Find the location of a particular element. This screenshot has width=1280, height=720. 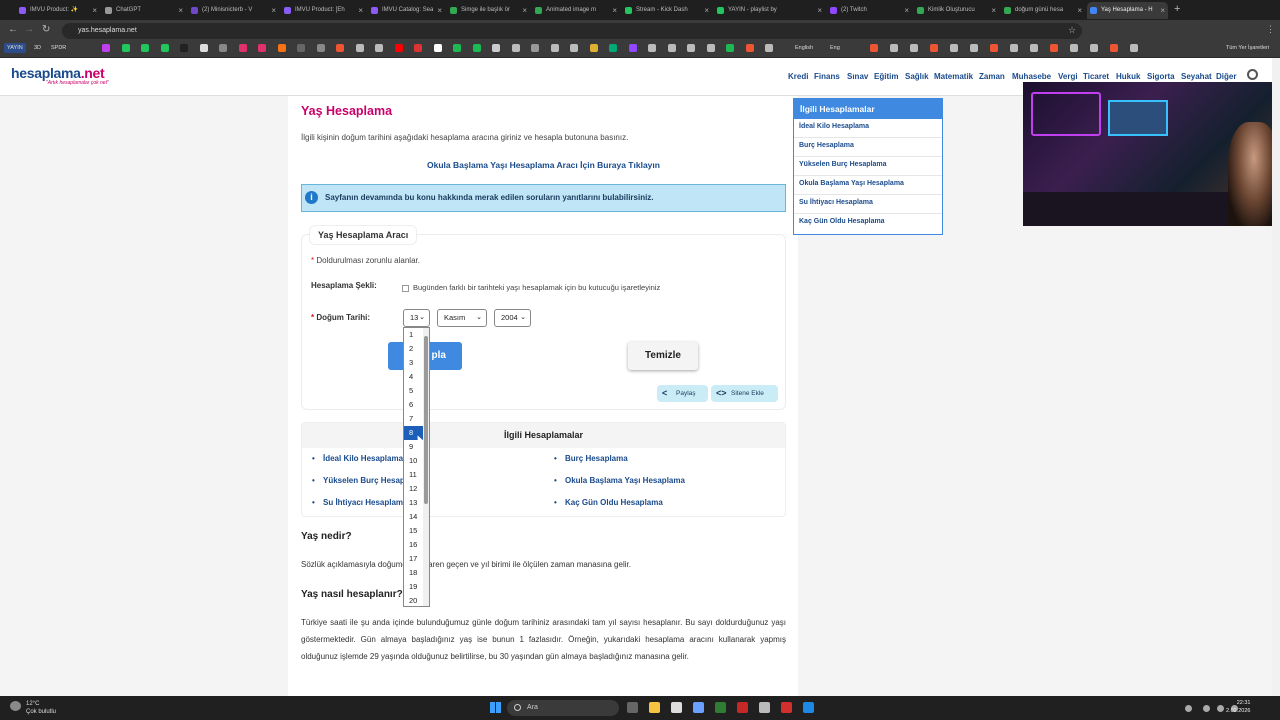

day-option: 12 is located at coordinates (413, 489).